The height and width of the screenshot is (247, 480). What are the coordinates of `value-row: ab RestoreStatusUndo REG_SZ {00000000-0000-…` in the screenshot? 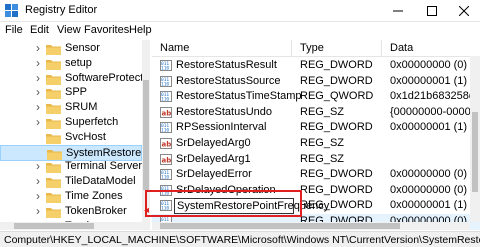 It's located at (316, 113).